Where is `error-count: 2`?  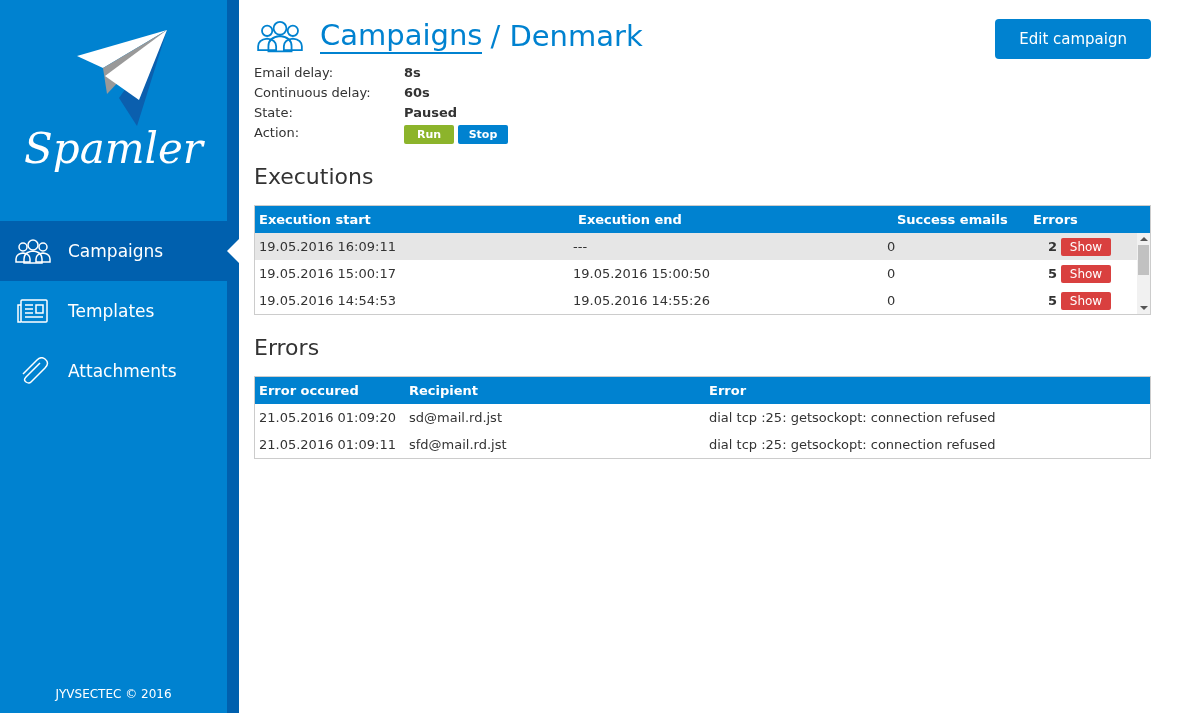 error-count: 2 is located at coordinates (1051, 246).